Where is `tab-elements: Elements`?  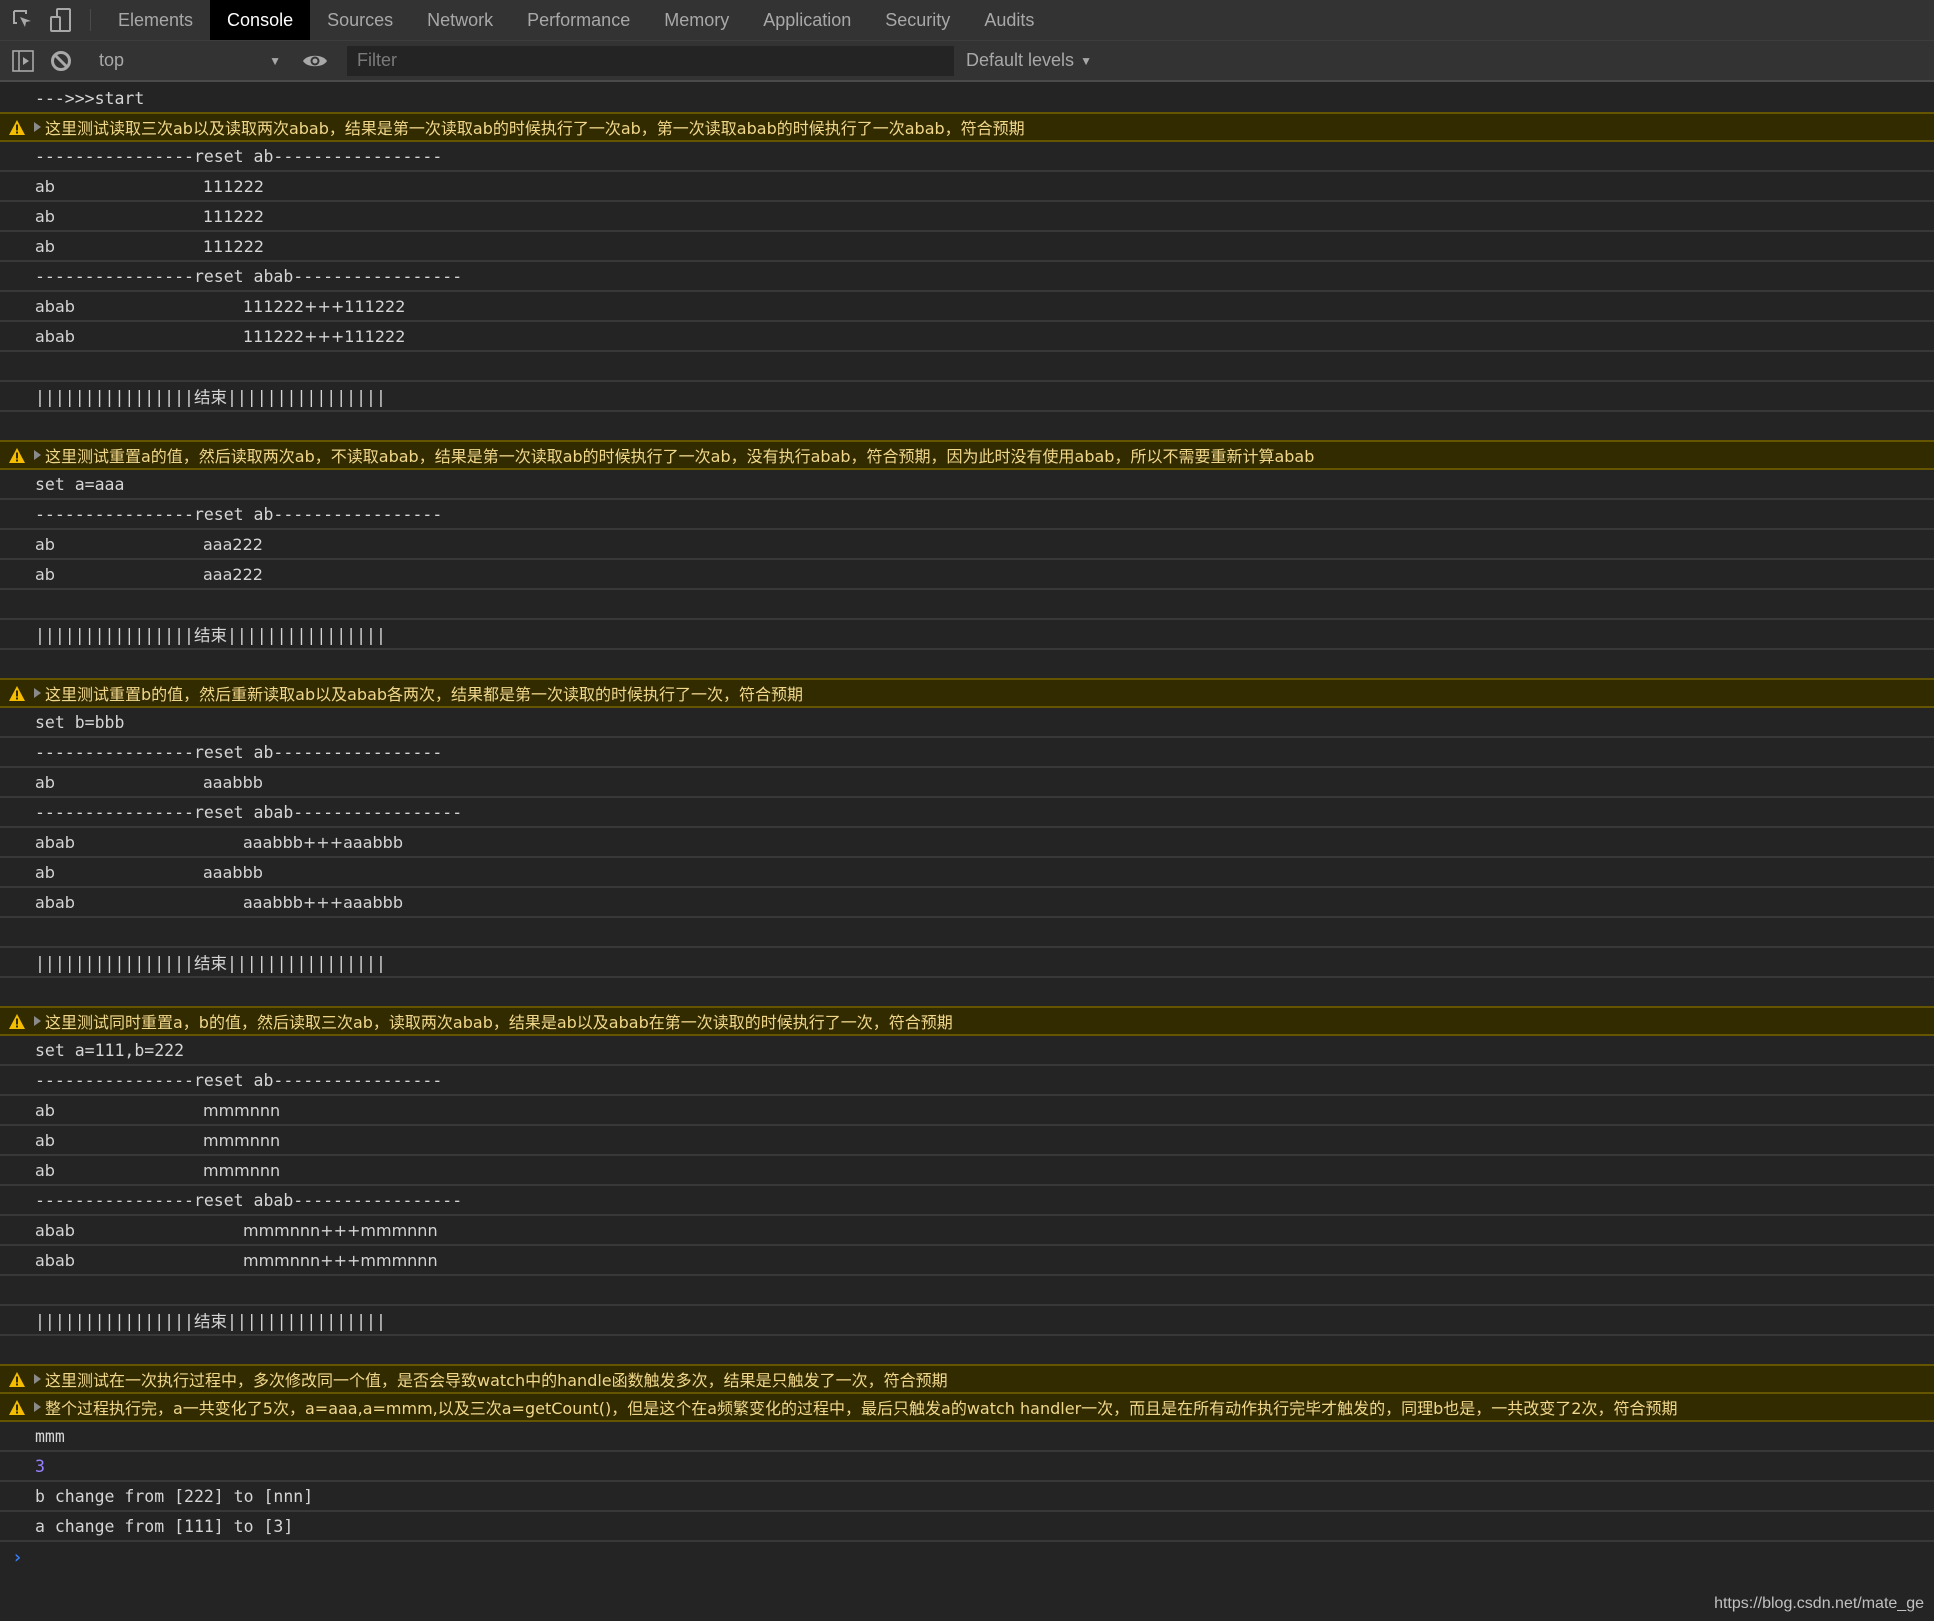 tab-elements: Elements is located at coordinates (155, 20).